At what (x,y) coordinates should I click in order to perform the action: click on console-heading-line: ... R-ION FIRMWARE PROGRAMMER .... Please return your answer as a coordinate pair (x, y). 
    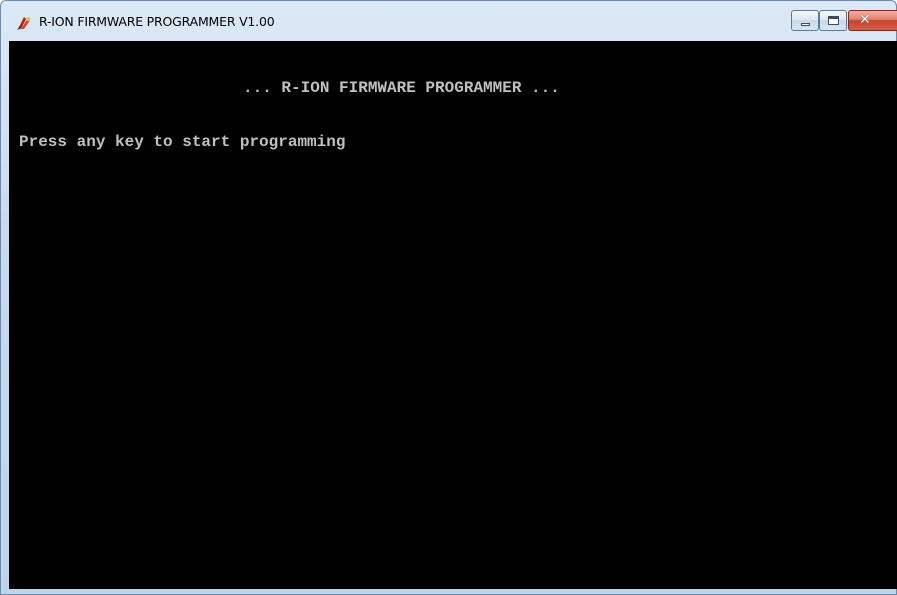
    Looking at the image, I should click on (401, 88).